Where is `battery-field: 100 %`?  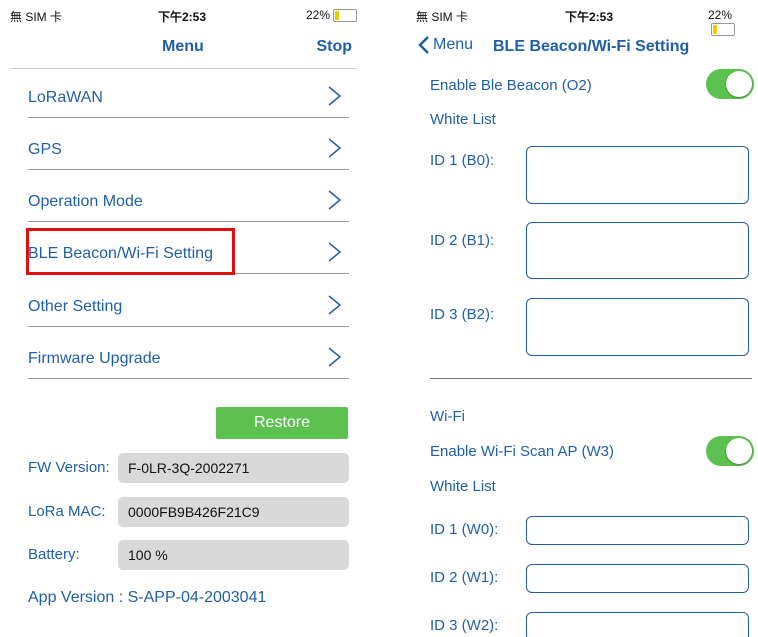 battery-field: 100 % is located at coordinates (233, 555).